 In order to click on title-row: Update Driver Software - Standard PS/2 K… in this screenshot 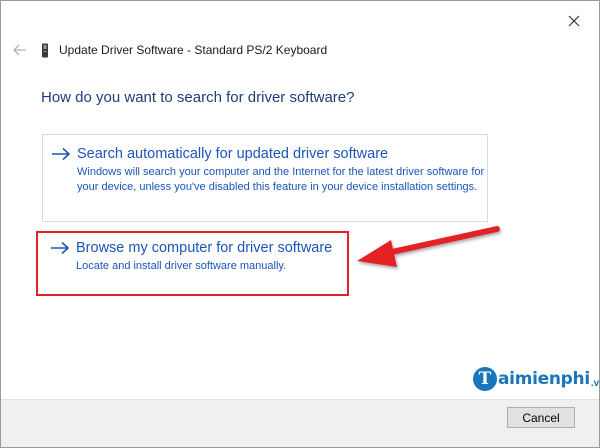, I will do `click(169, 50)`.